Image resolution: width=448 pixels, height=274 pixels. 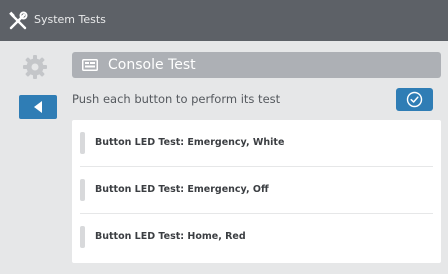 What do you see at coordinates (256, 237) in the screenshot?
I see `test-row-home-red: Button LED Test: Home, Red` at bounding box center [256, 237].